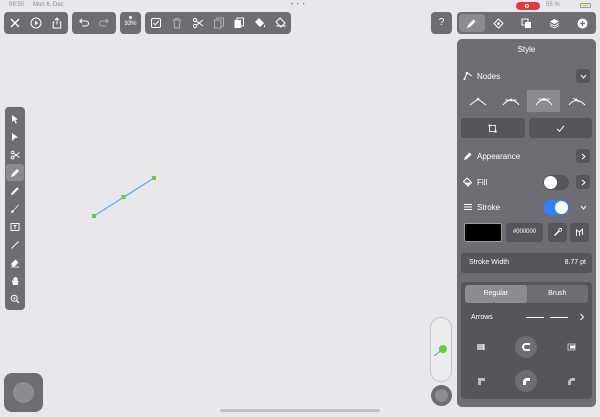  Describe the element at coordinates (482, 317) in the screenshot. I see `arrows-label: Arrows` at that location.